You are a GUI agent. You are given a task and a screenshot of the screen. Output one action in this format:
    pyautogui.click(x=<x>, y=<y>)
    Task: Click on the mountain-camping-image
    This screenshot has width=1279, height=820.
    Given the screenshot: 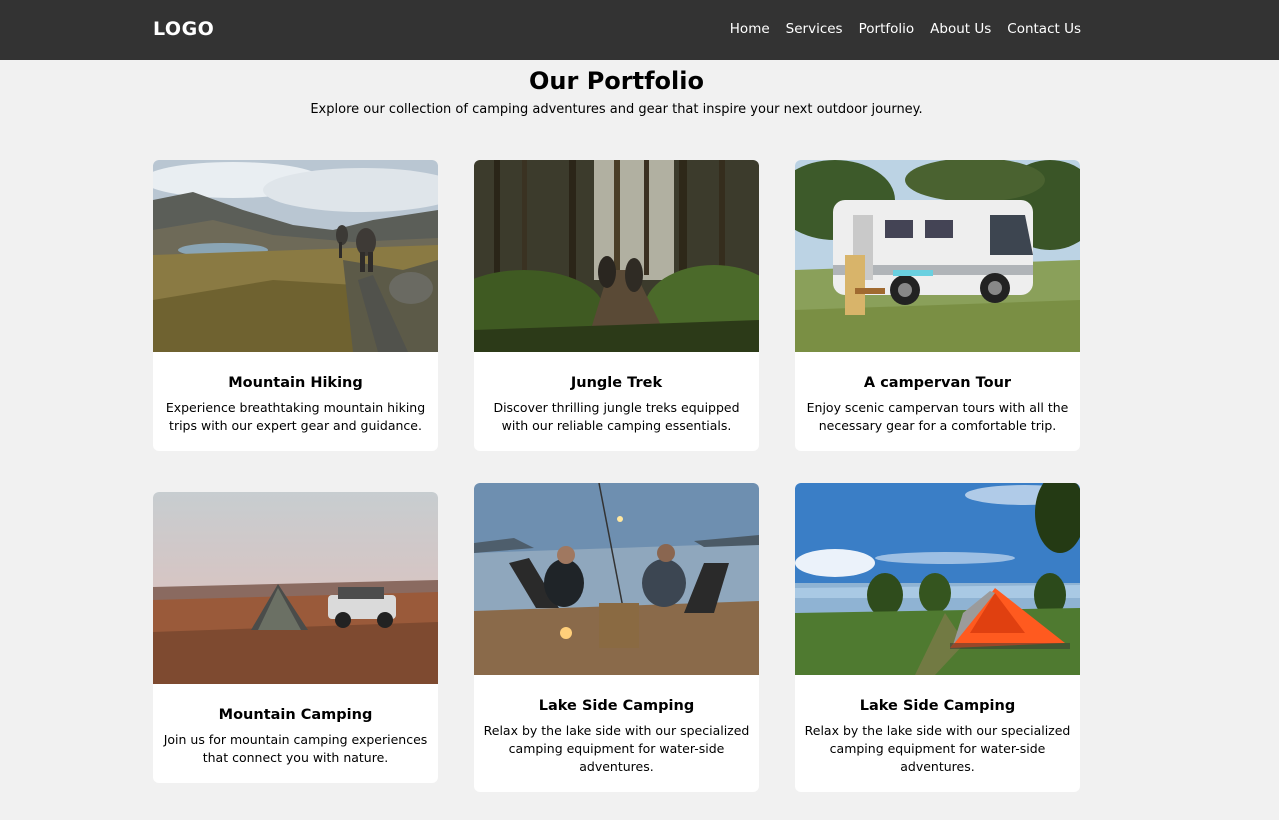 What is the action you would take?
    pyautogui.click(x=295, y=588)
    